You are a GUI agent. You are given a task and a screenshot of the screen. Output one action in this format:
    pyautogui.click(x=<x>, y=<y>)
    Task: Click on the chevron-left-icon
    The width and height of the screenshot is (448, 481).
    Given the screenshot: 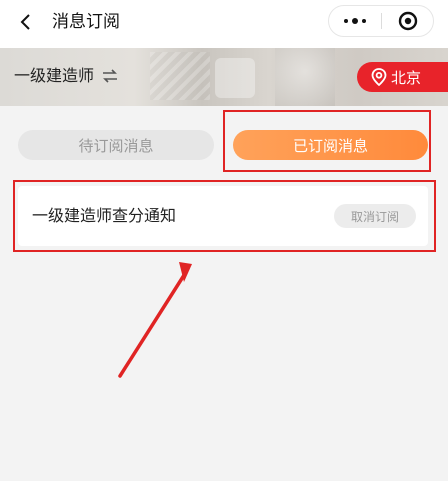 What is the action you would take?
    pyautogui.click(x=25, y=22)
    